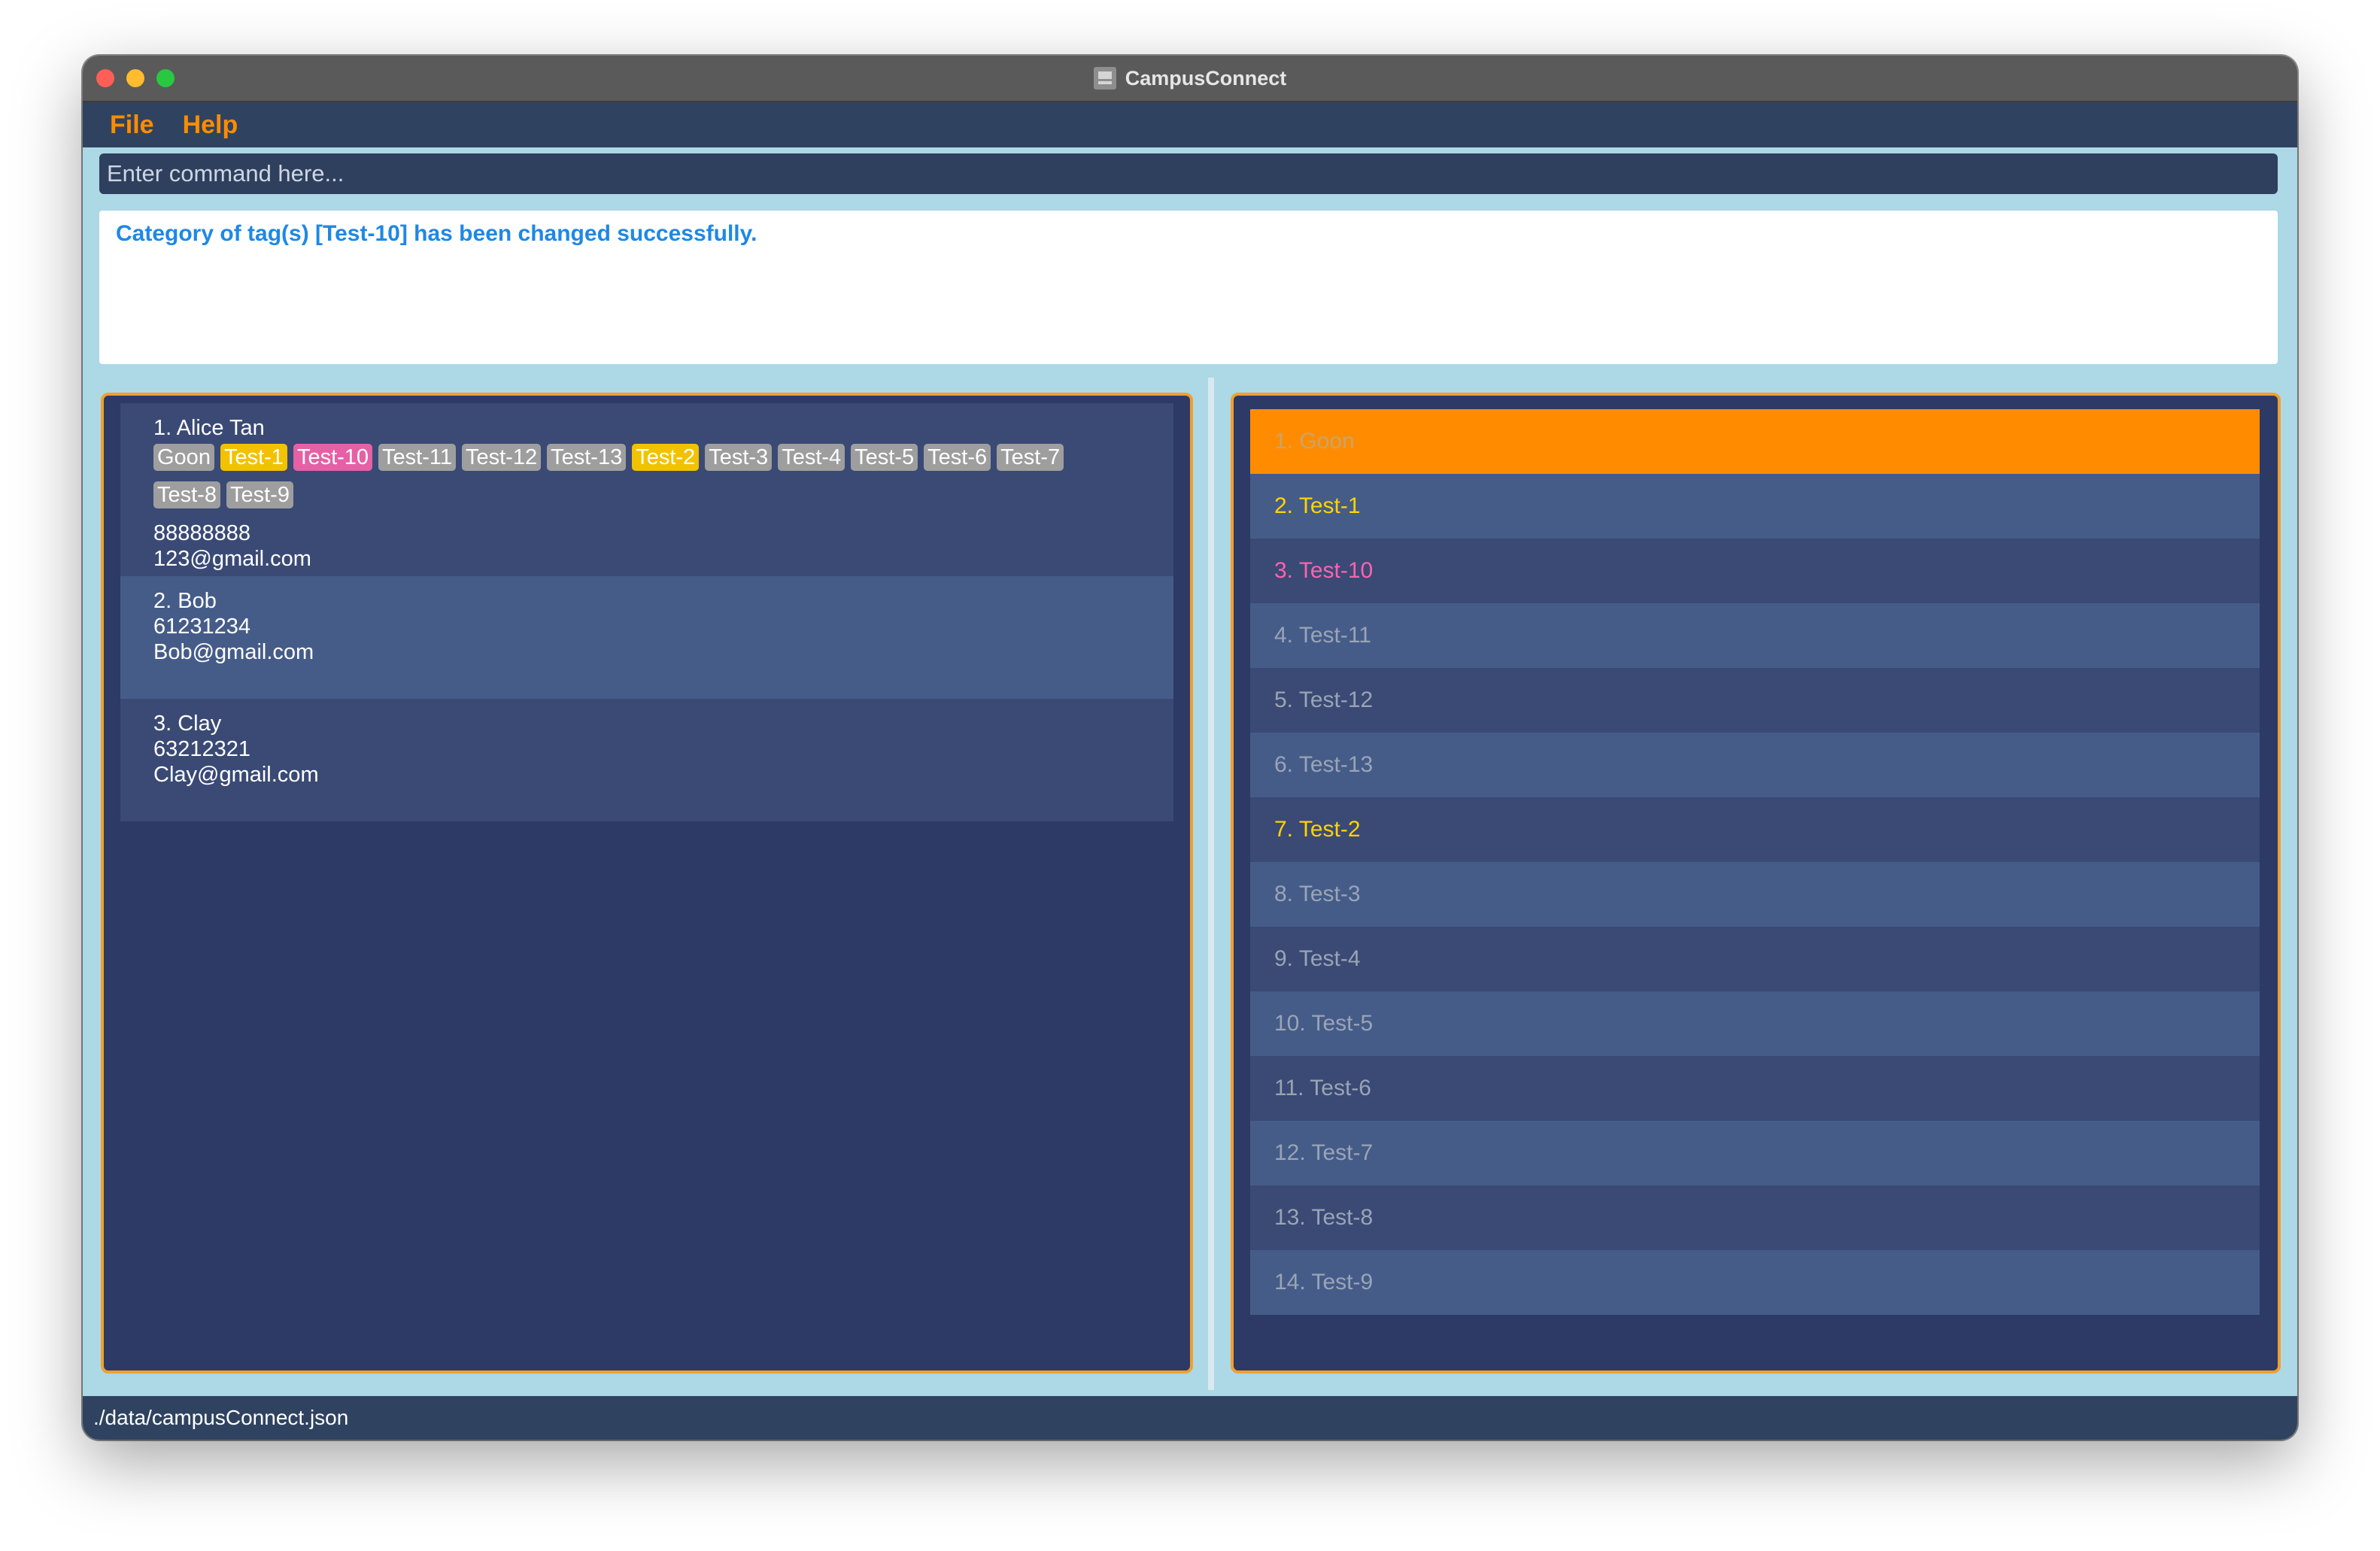  What do you see at coordinates (1755, 506) in the screenshot?
I see `tag-list-item: 2. Test-1` at bounding box center [1755, 506].